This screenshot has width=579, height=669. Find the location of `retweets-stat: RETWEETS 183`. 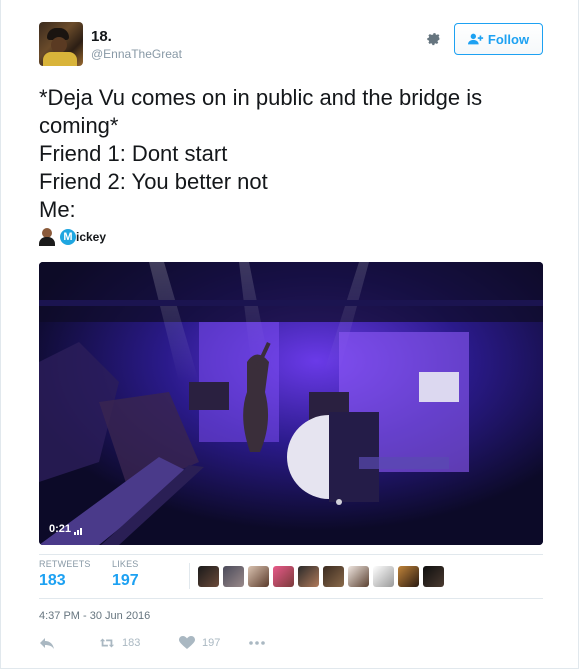

retweets-stat: RETWEETS 183 is located at coordinates (65, 574).